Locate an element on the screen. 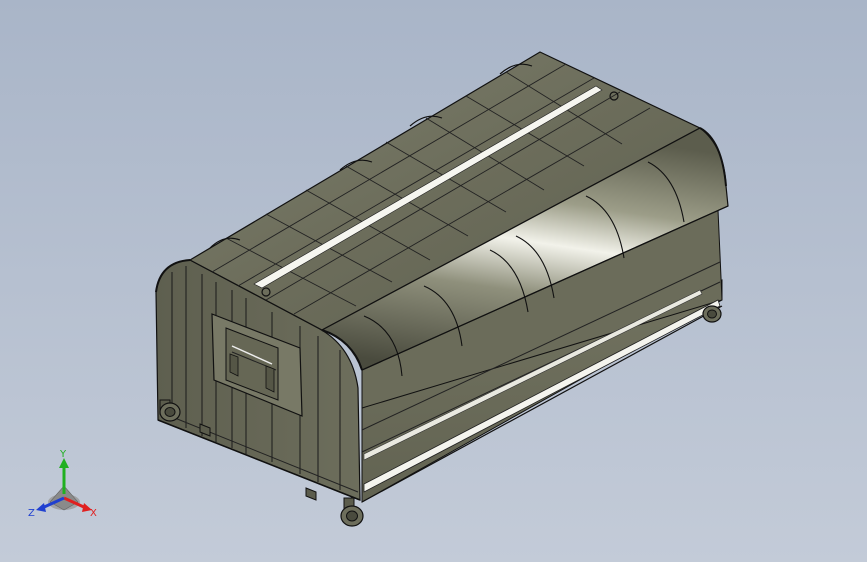  caster-wheel-front-right is located at coordinates (352, 512).